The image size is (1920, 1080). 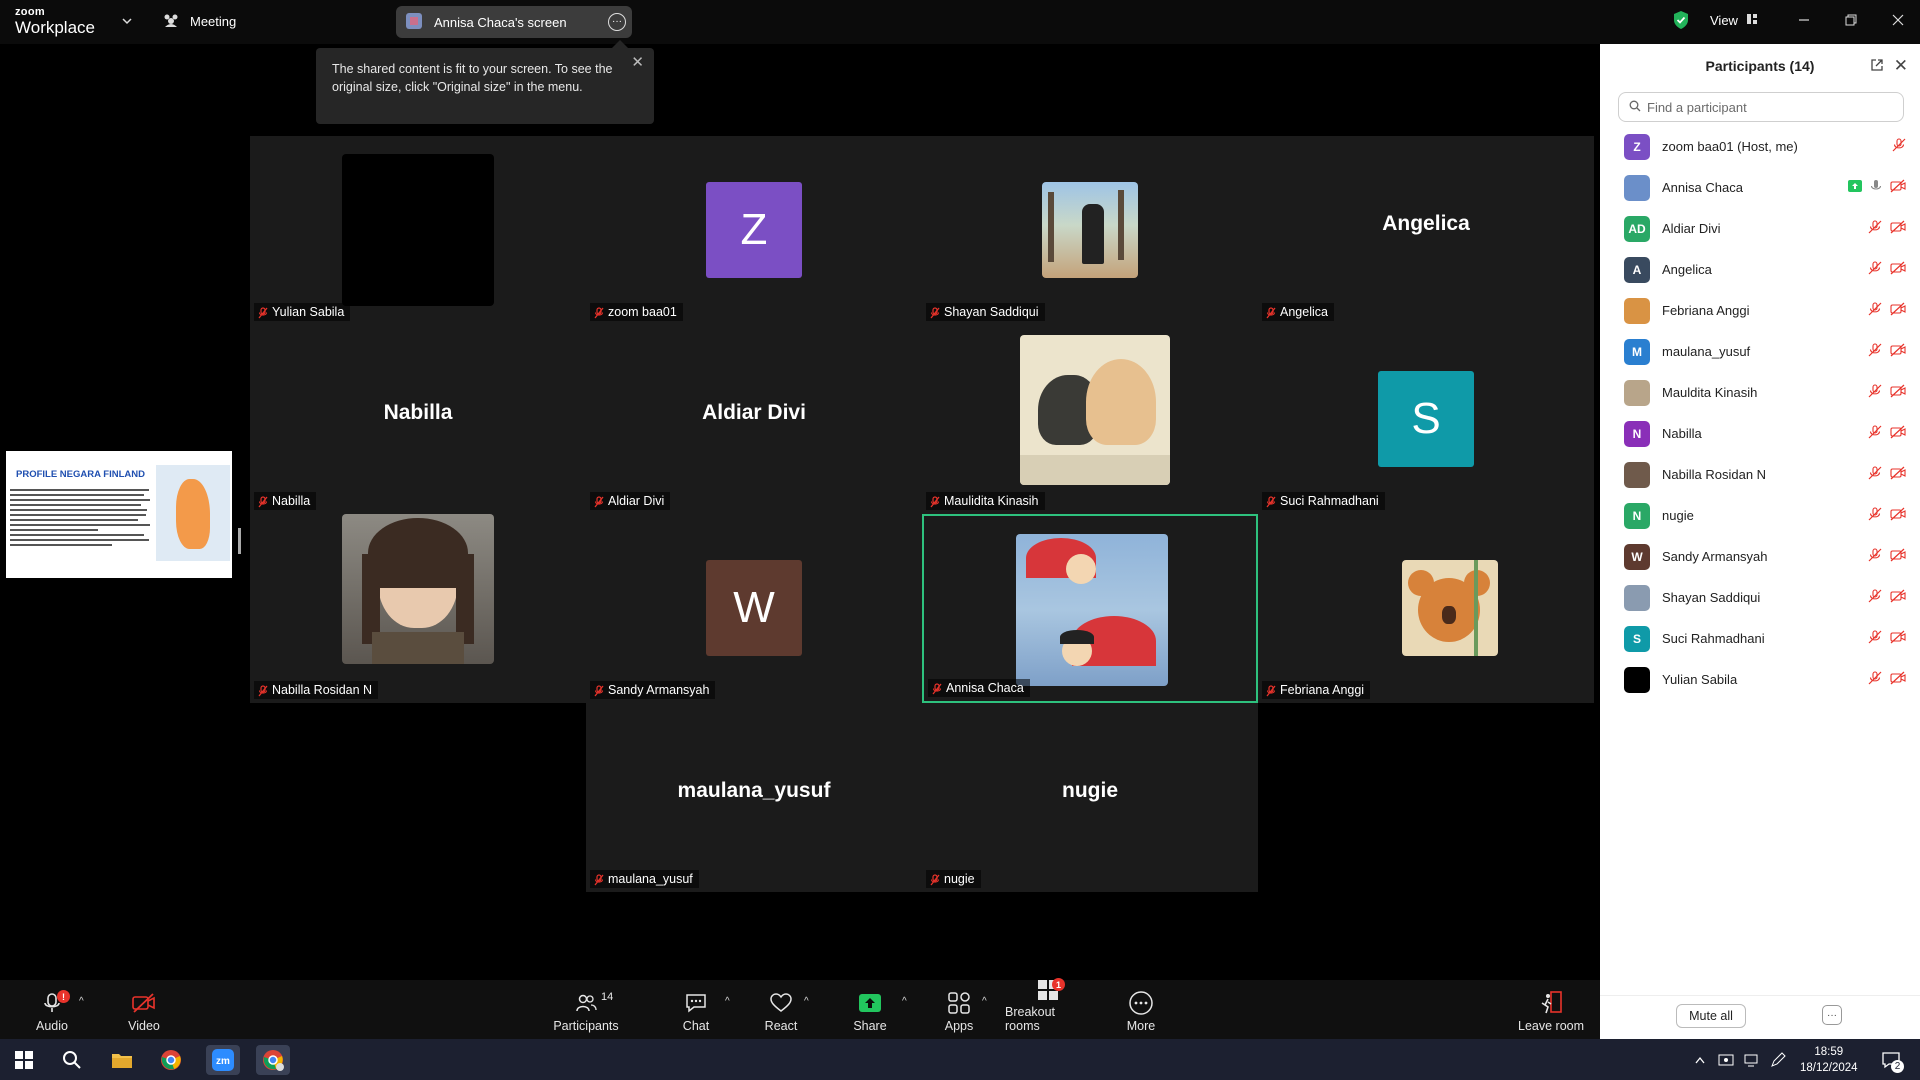 What do you see at coordinates (55, 22) in the screenshot?
I see `zoom-logo: zoom Workplace` at bounding box center [55, 22].